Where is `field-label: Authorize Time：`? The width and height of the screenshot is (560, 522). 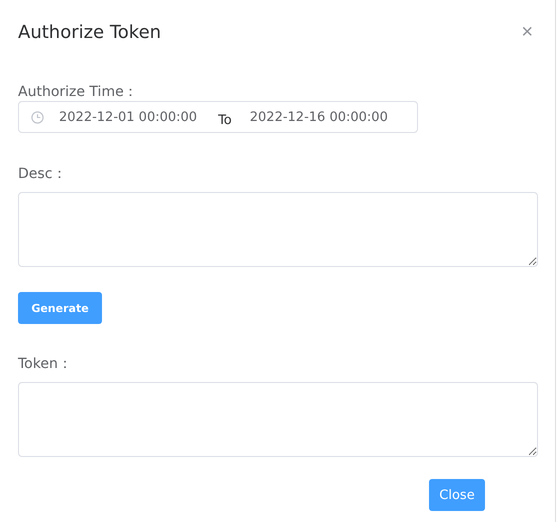
field-label: Authorize Time： is located at coordinates (78, 92).